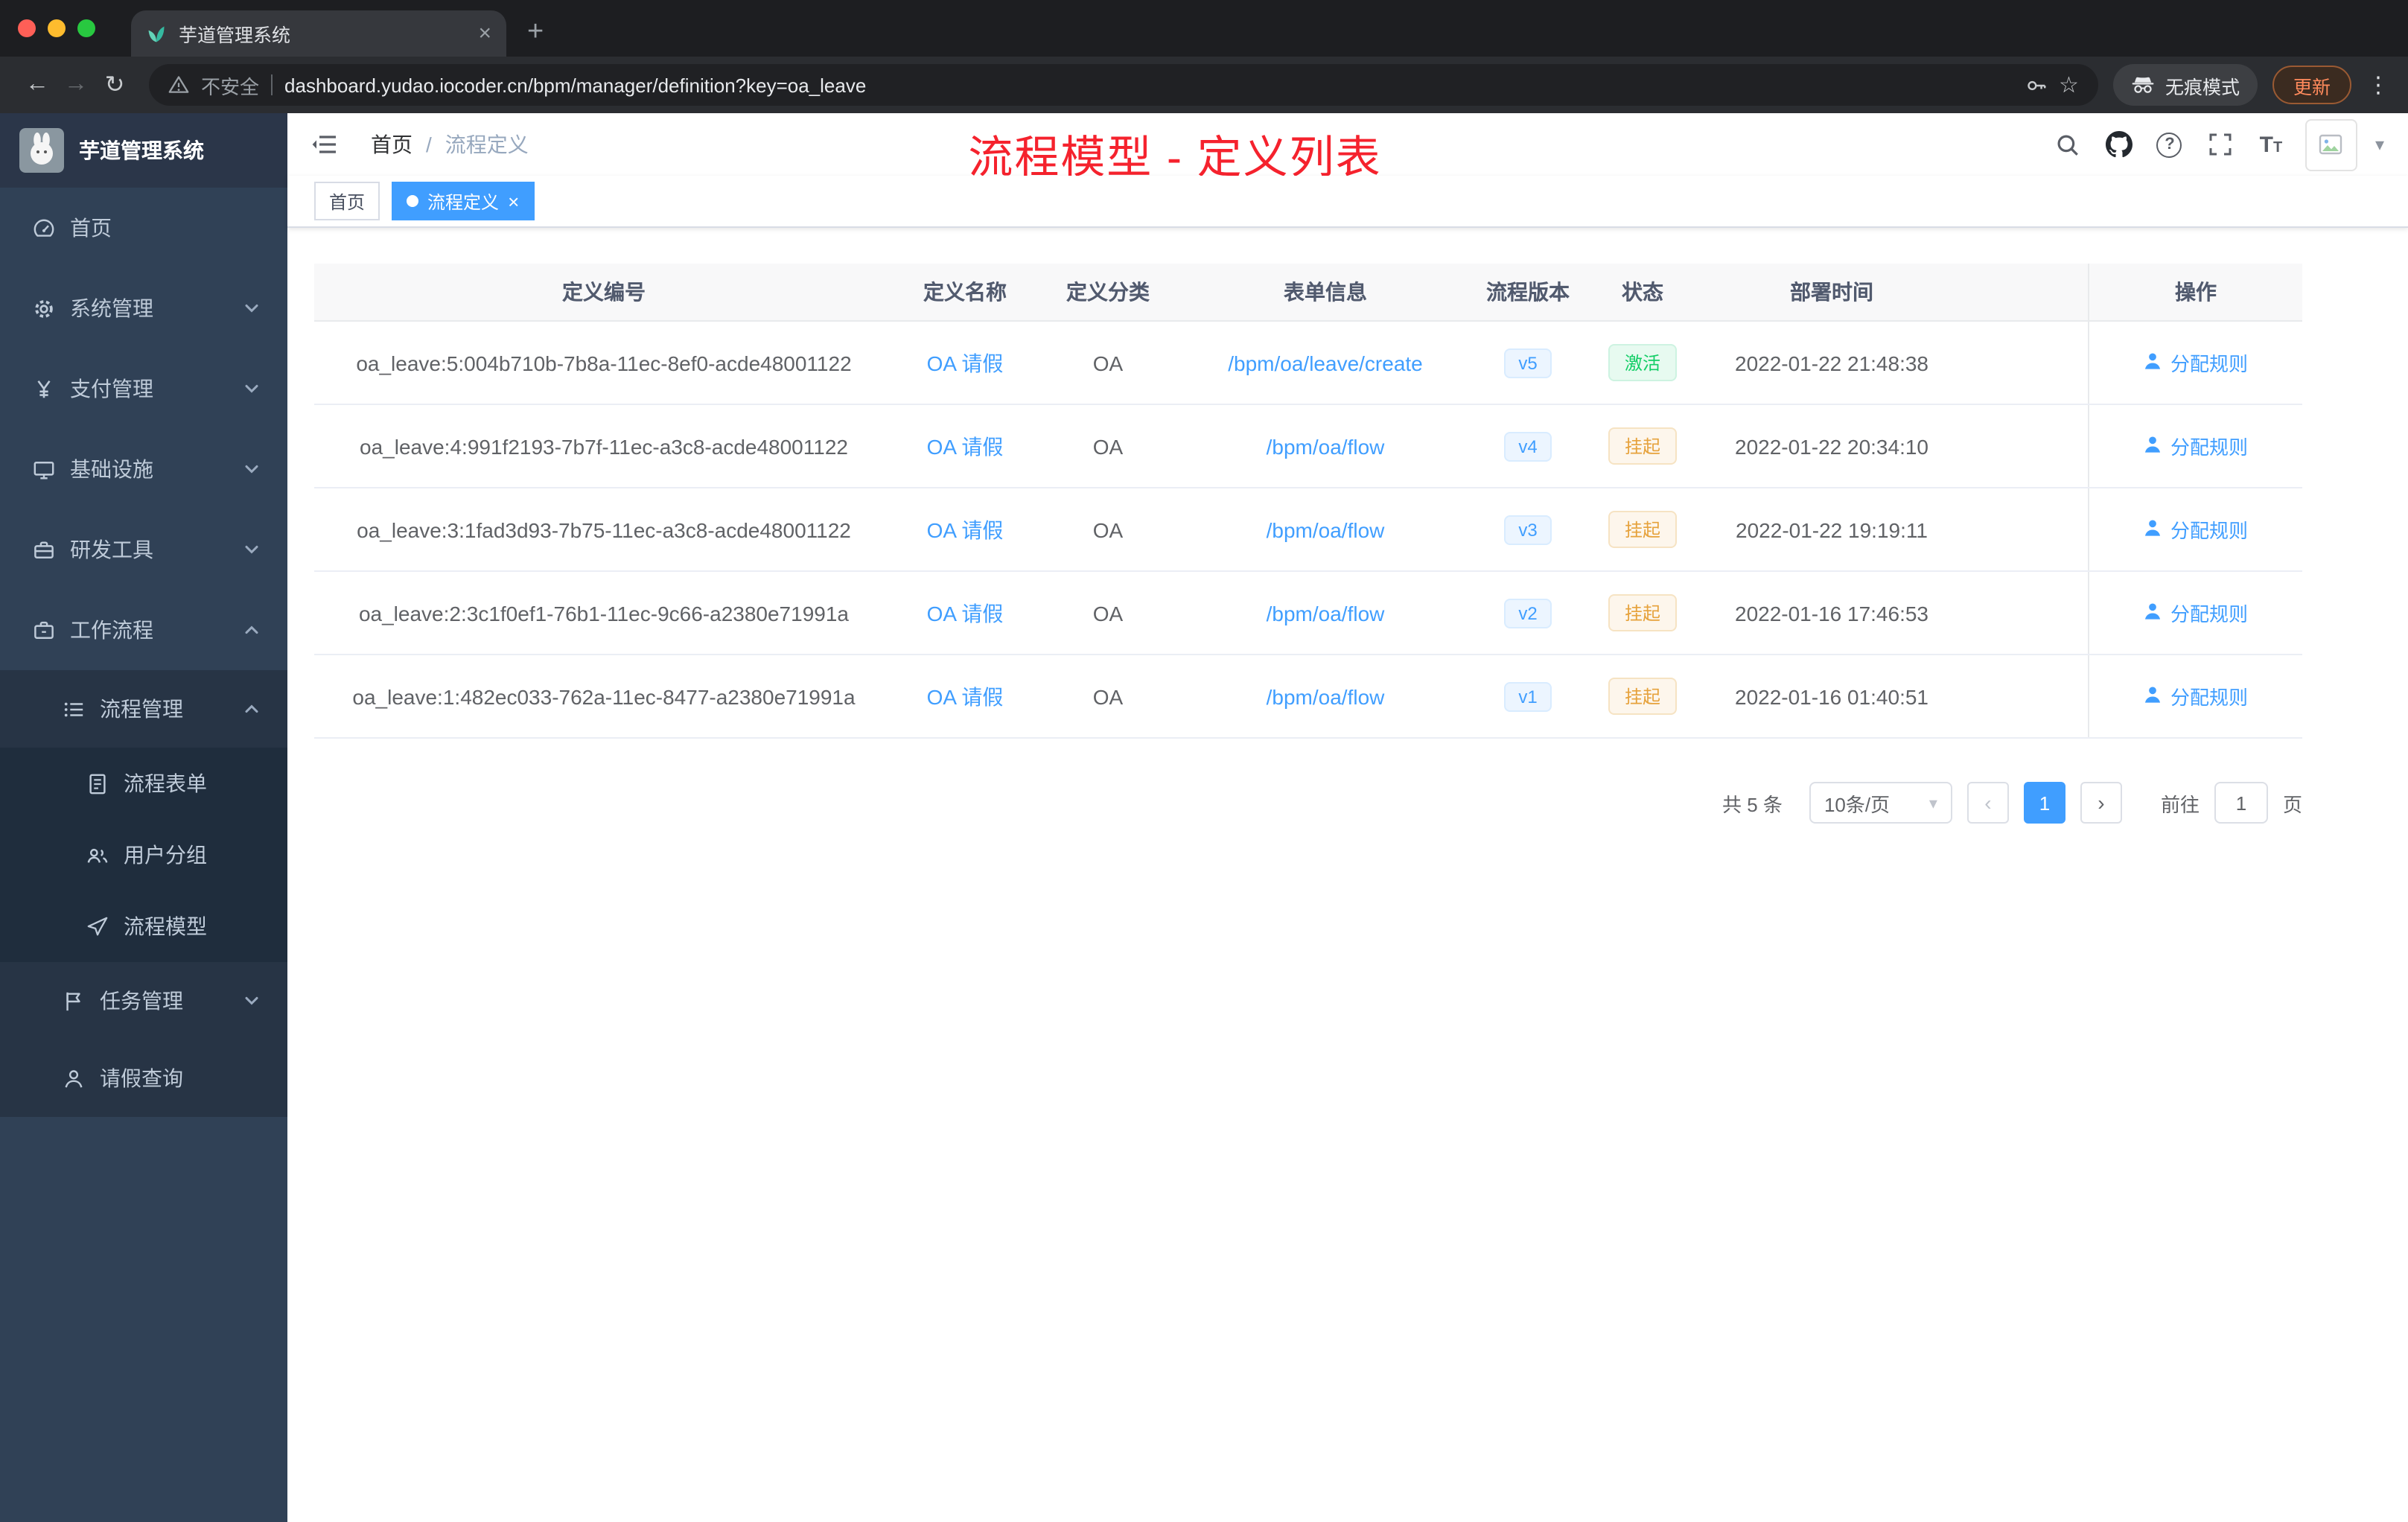 This screenshot has width=2408, height=1522. I want to click on sidebar-item-payment-mgmt: 支付管理, so click(143, 388).